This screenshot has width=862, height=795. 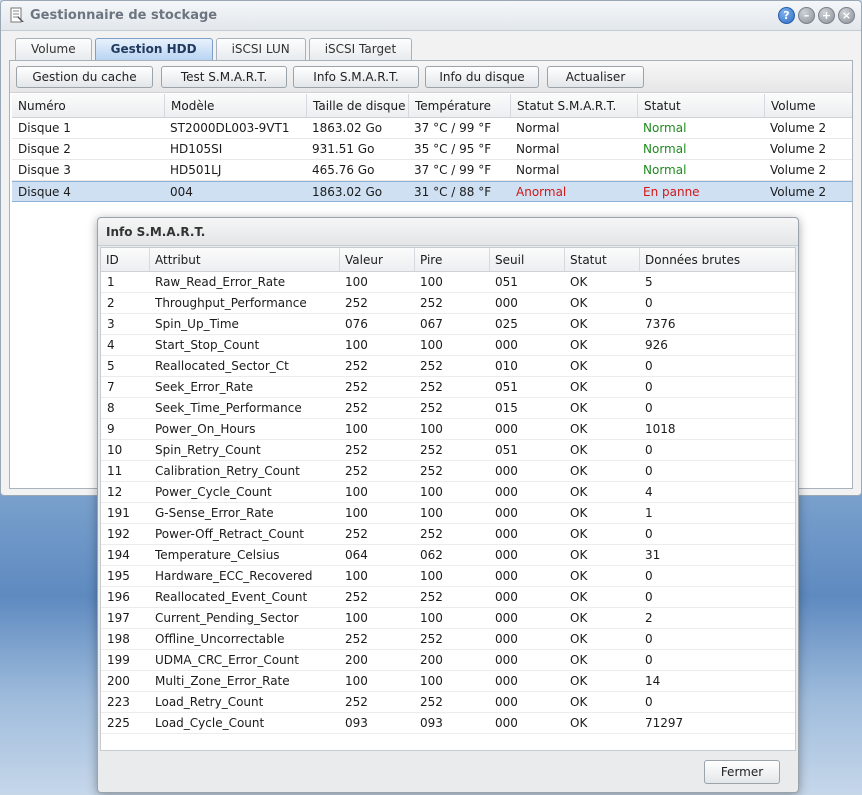 What do you see at coordinates (715, 259) in the screenshot?
I see `column-header: Données brutes` at bounding box center [715, 259].